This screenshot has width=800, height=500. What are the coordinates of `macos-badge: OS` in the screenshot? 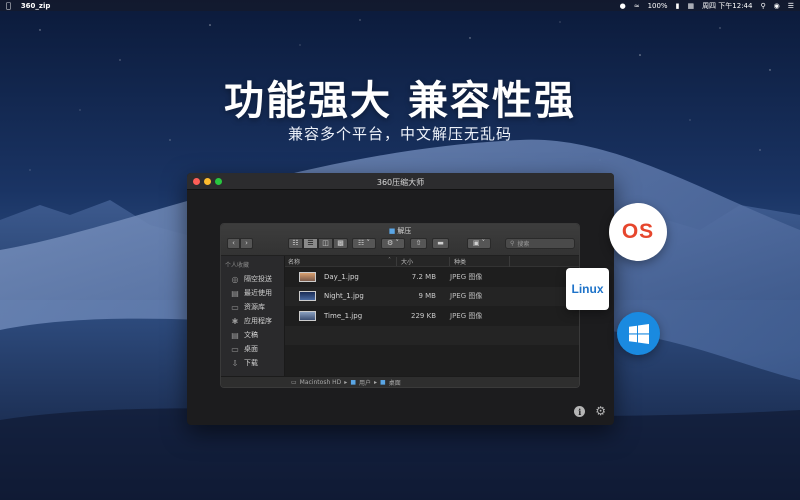 It's located at (638, 232).